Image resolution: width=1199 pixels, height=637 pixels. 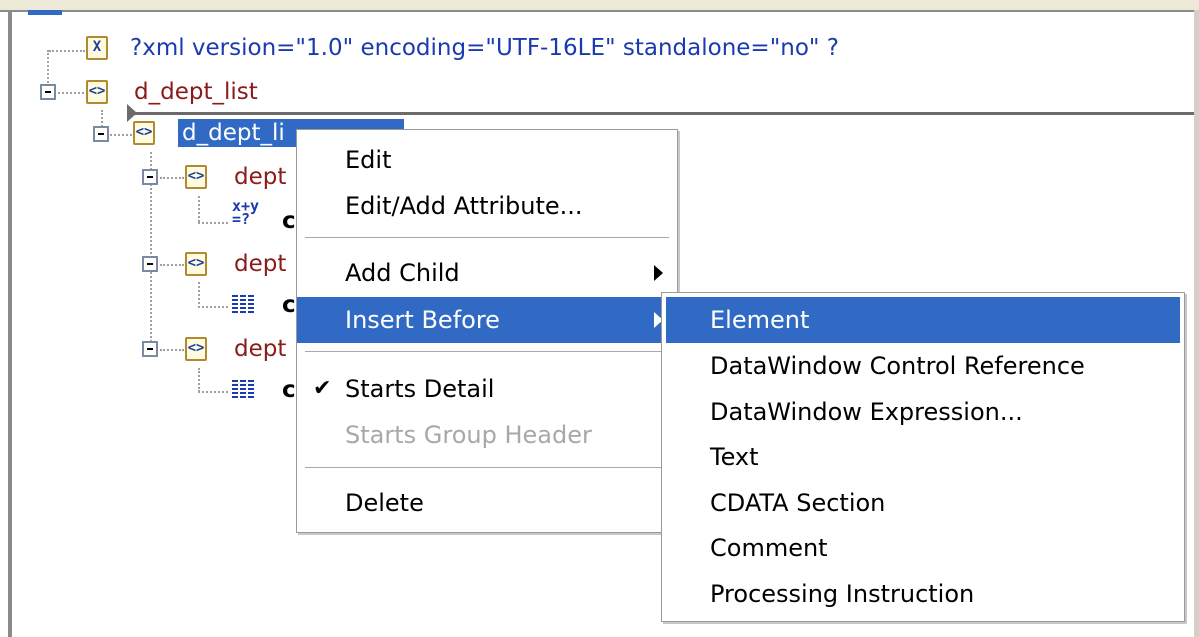 I want to click on dept-element-node-2: dept, so click(x=260, y=264).